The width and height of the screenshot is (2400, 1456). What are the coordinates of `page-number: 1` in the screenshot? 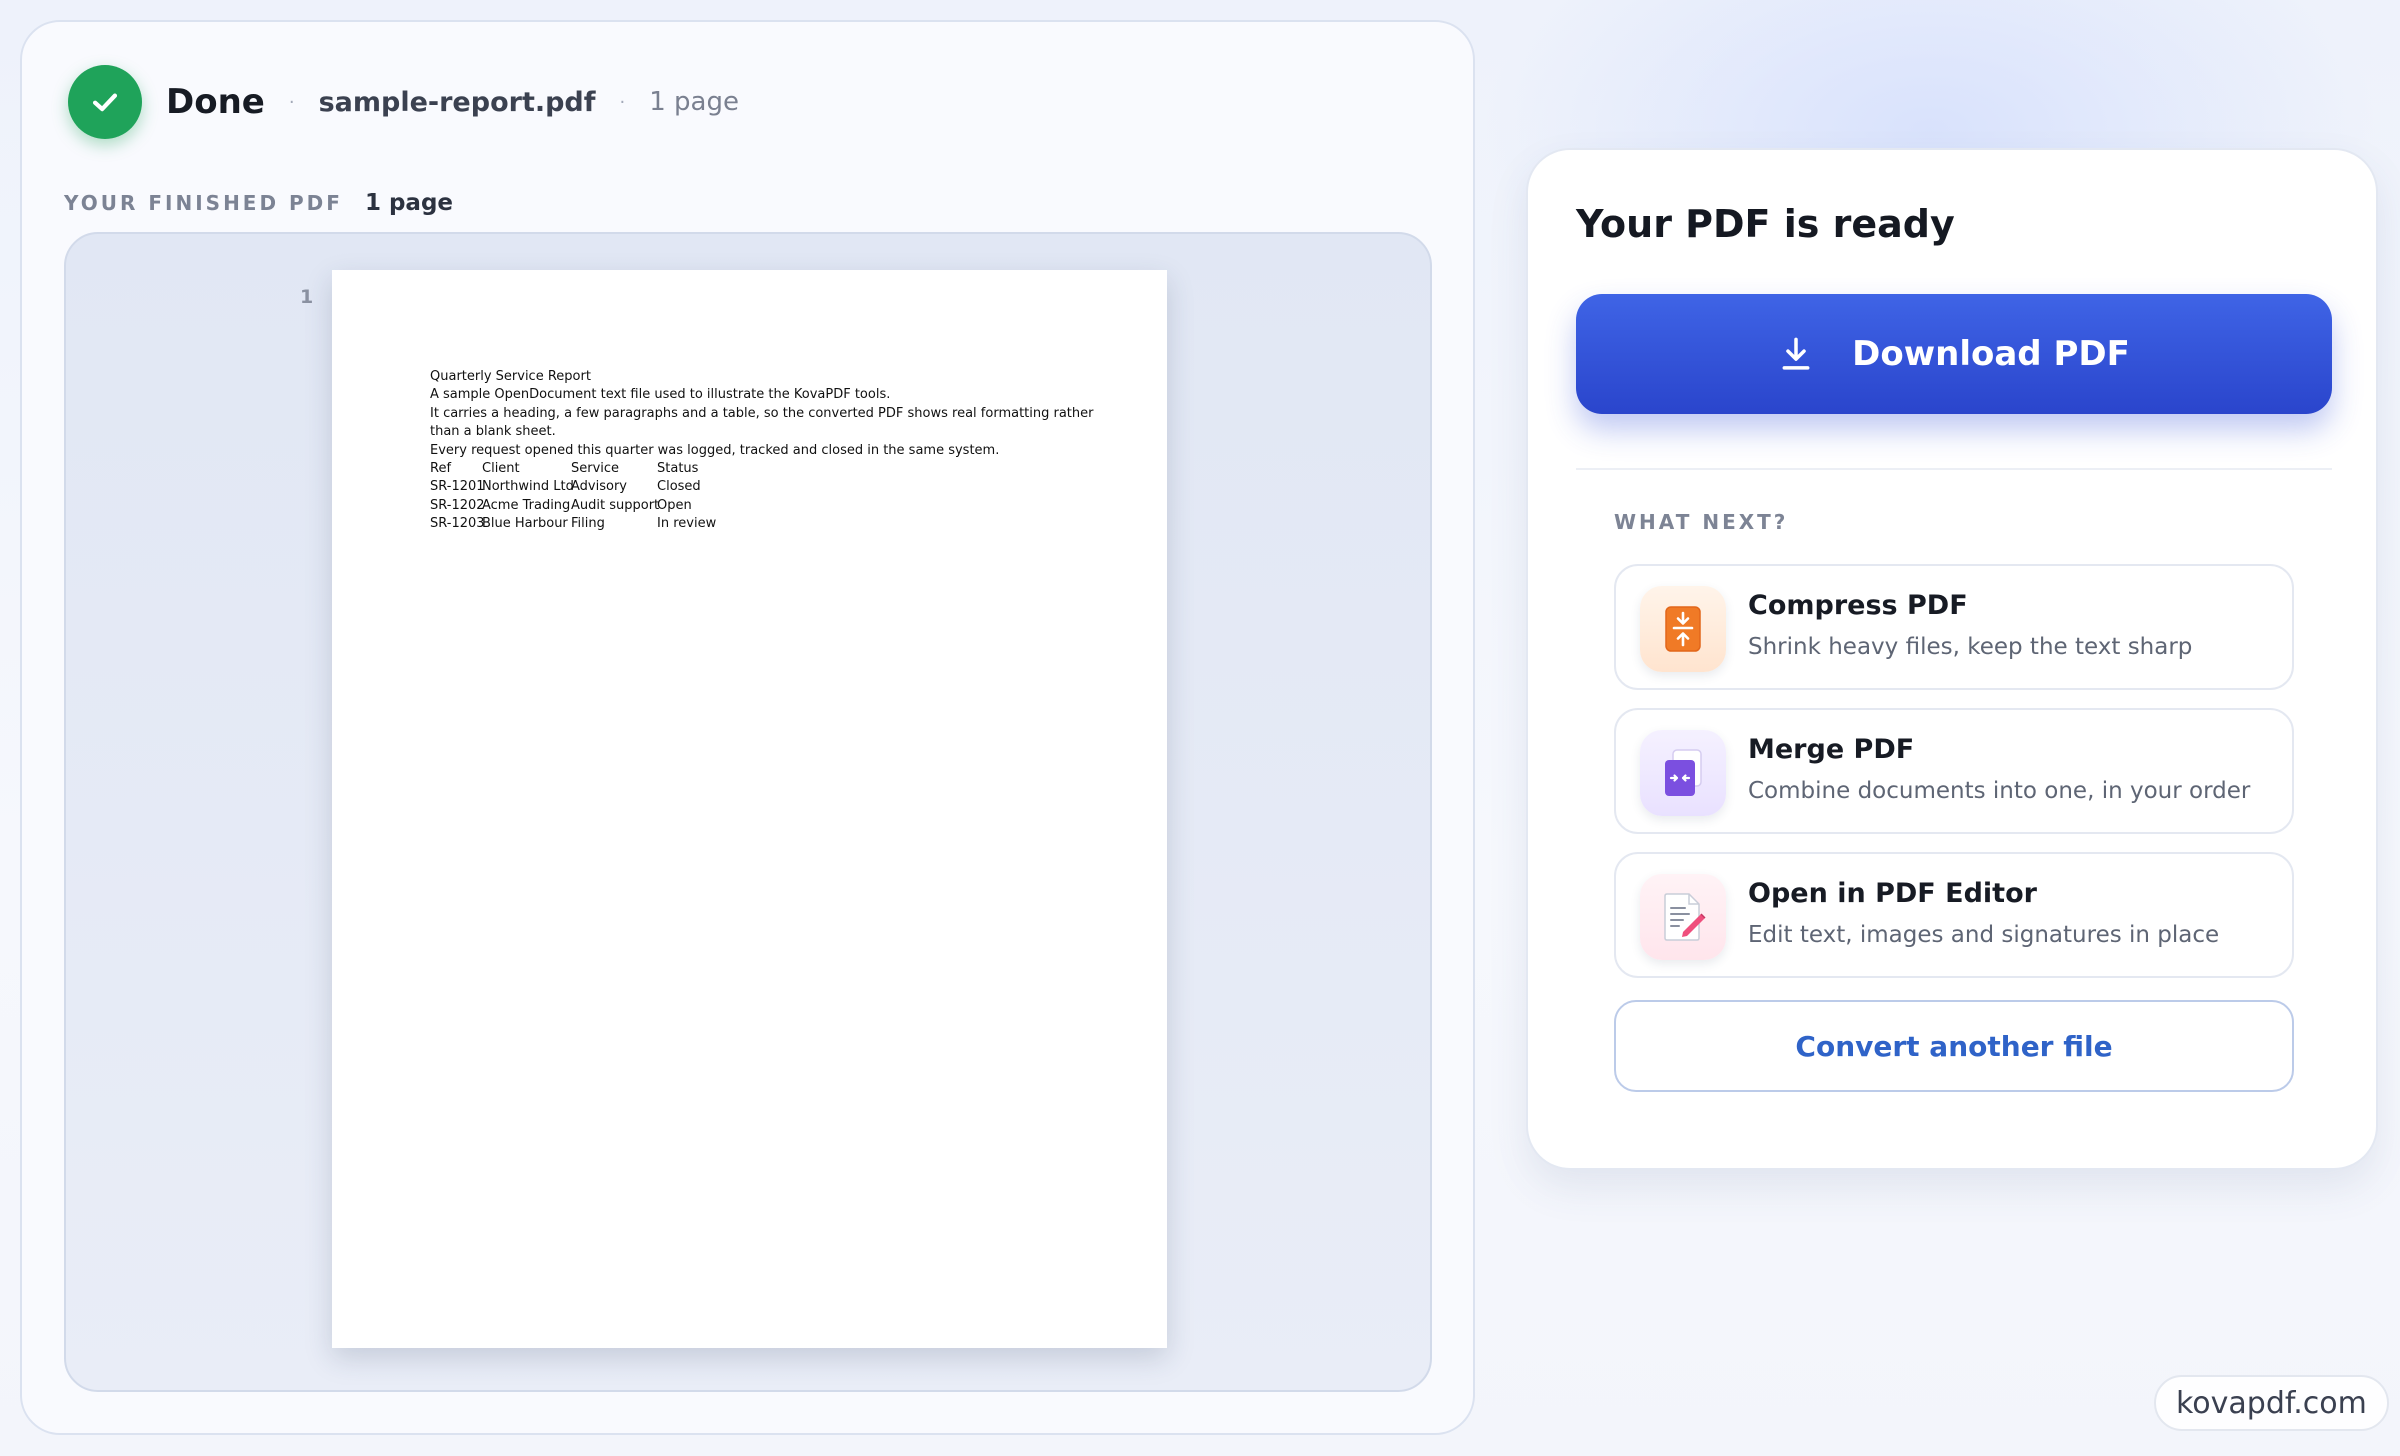 It's located at (307, 297).